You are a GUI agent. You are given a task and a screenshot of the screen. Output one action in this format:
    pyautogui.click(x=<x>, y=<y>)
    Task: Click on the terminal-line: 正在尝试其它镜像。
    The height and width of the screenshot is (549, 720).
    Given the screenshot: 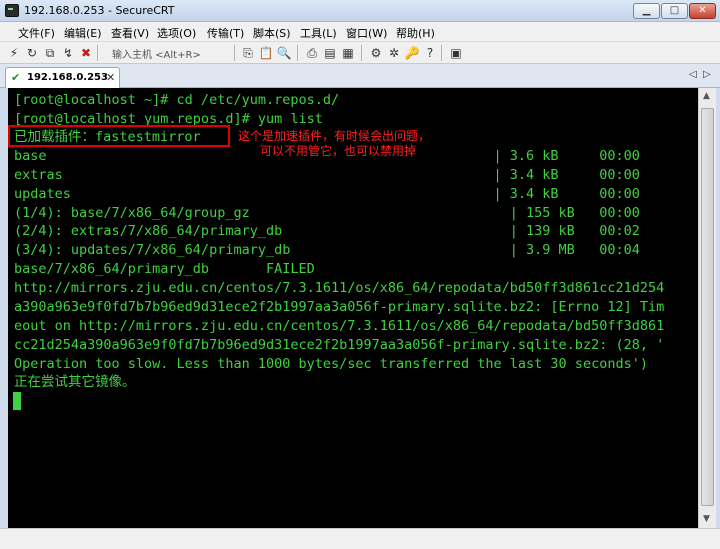 What is the action you would take?
    pyautogui.click(x=75, y=382)
    